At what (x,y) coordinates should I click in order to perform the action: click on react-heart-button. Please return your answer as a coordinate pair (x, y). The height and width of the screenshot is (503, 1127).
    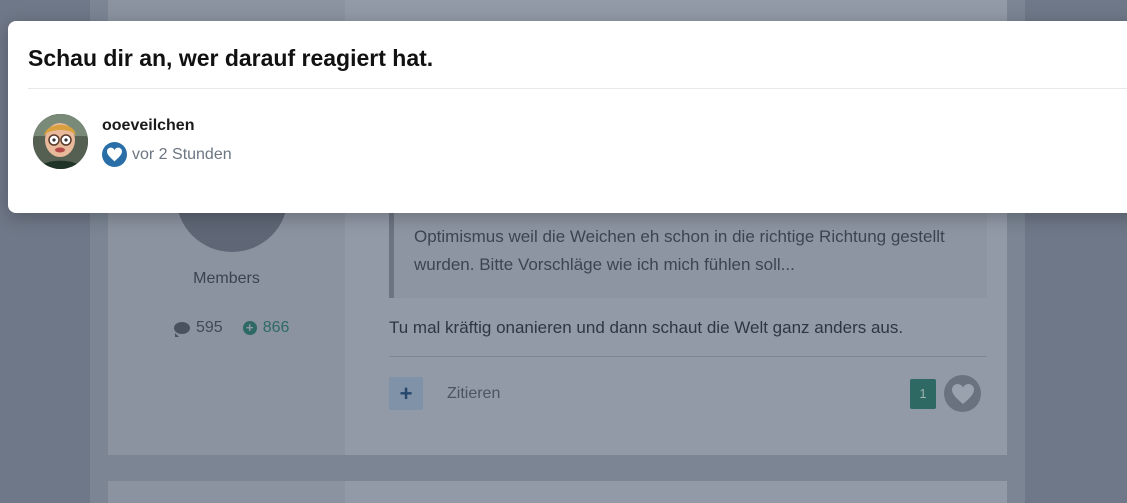
    Looking at the image, I should click on (962, 393).